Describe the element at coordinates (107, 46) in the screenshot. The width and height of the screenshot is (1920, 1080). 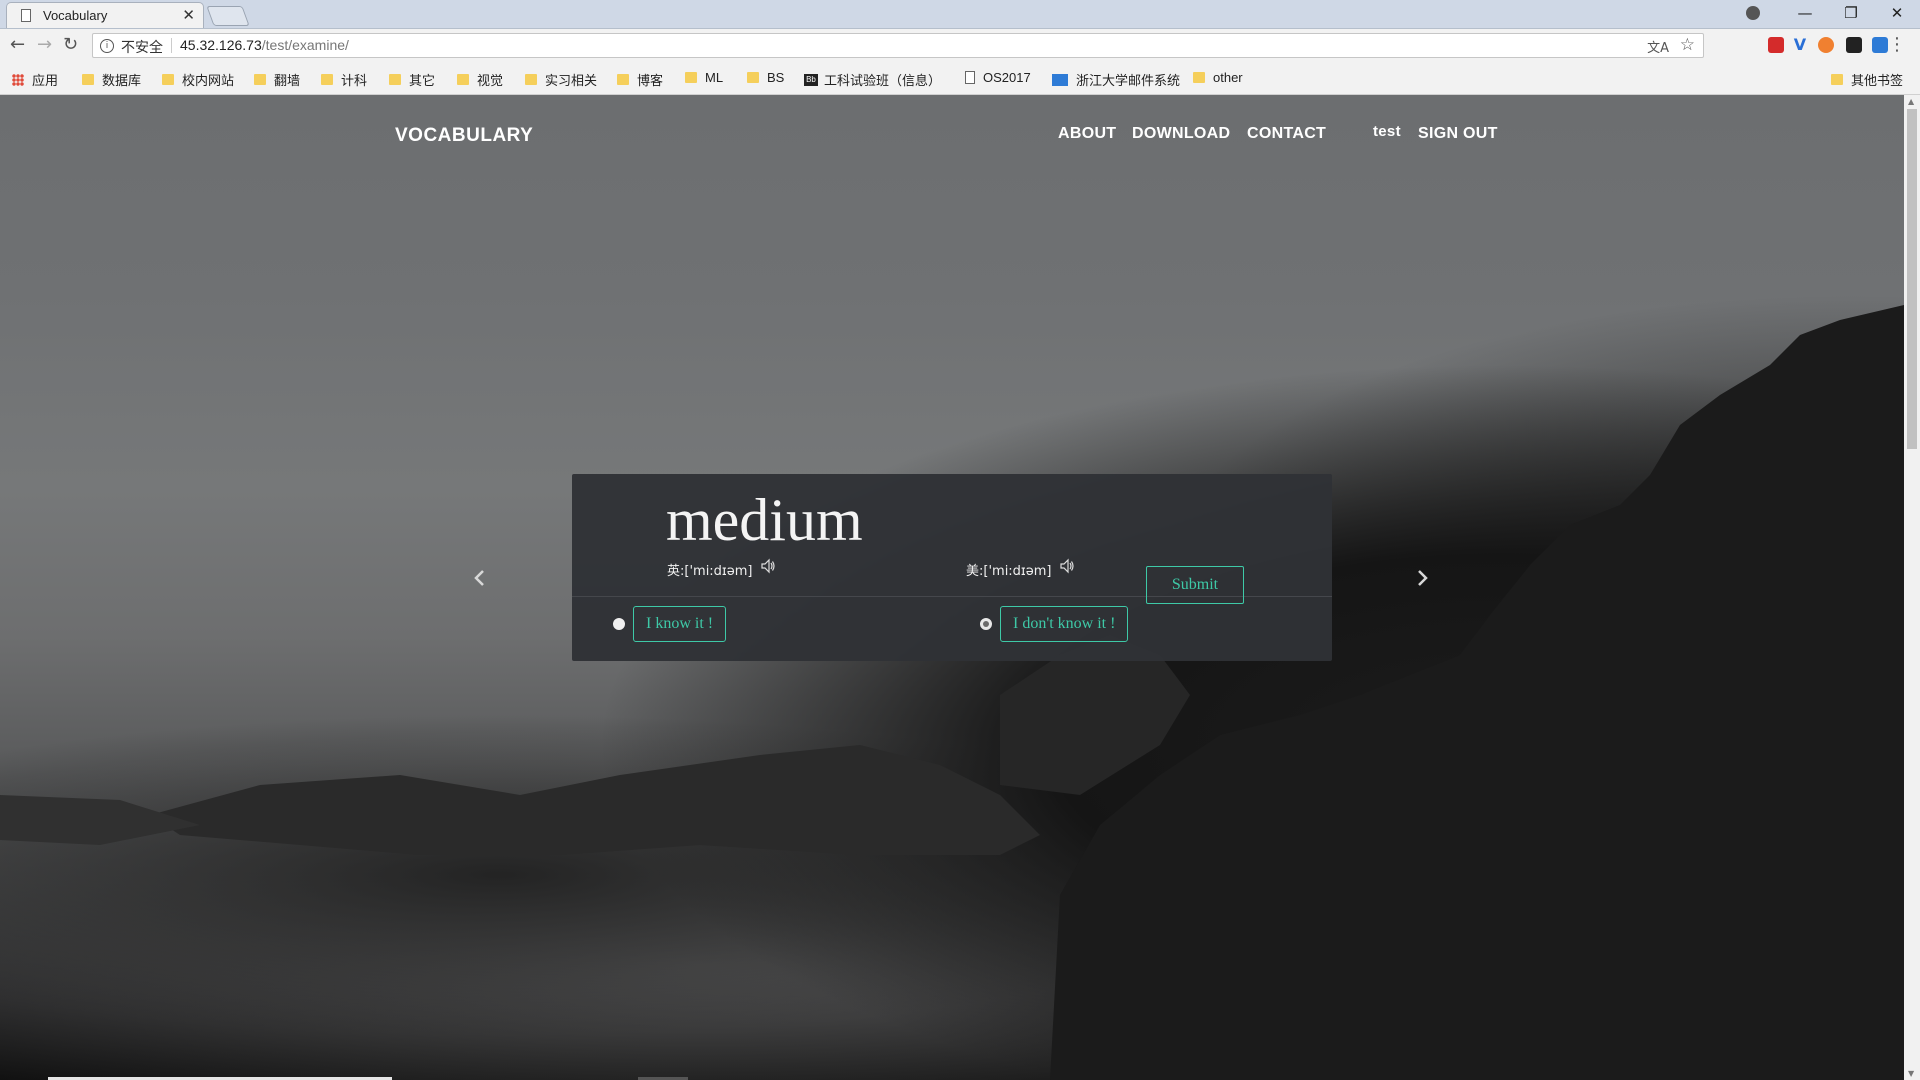
I see `info-icon: i` at that location.